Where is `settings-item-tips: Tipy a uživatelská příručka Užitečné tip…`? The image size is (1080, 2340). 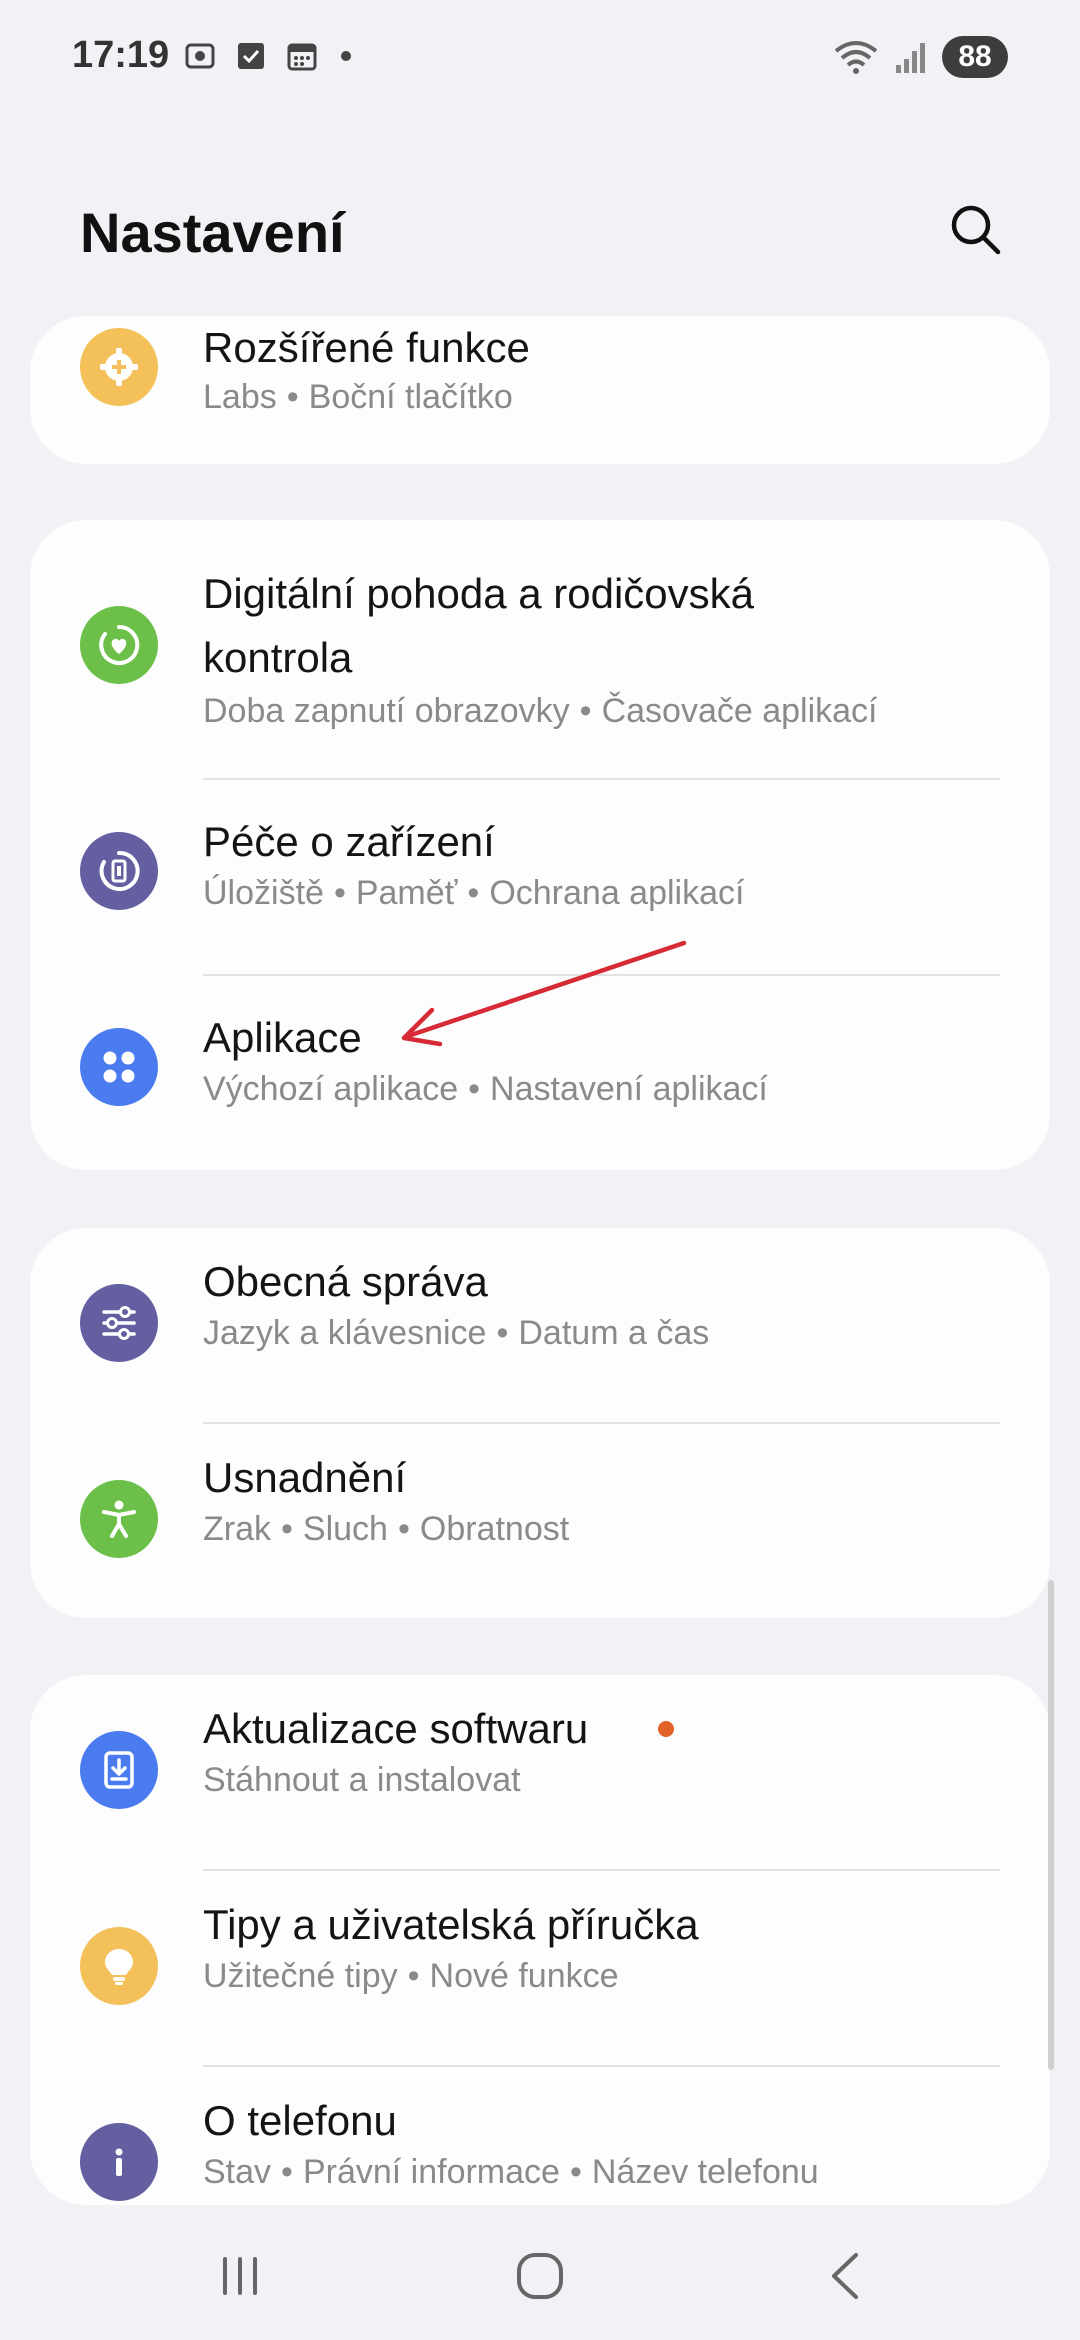 settings-item-tips: Tipy a uživatelská příručka Užitečné tip… is located at coordinates (540, 1969).